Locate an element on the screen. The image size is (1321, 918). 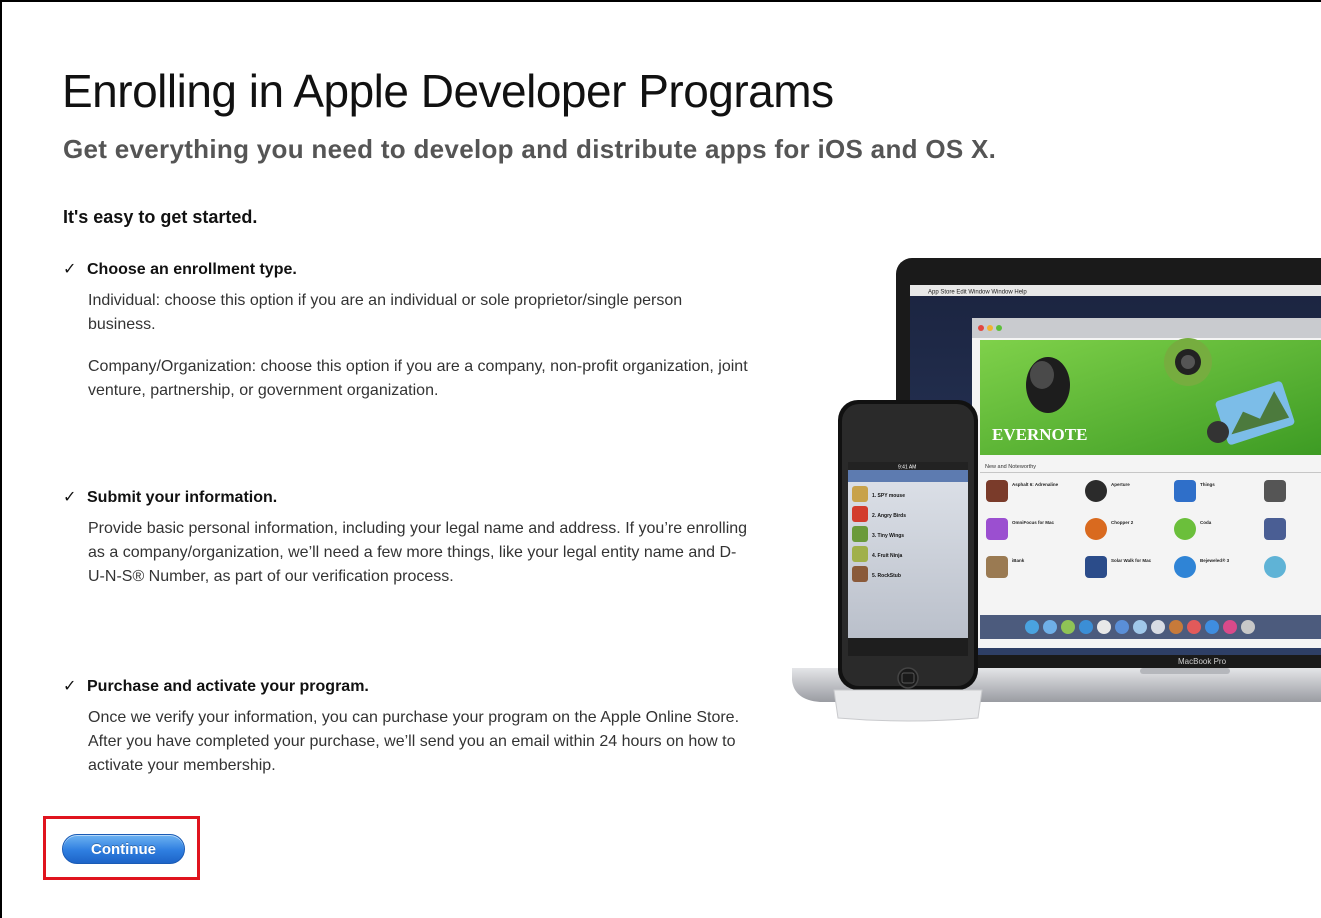
iphone-app-row: 3. Tiny Wings is located at coordinates (888, 536).